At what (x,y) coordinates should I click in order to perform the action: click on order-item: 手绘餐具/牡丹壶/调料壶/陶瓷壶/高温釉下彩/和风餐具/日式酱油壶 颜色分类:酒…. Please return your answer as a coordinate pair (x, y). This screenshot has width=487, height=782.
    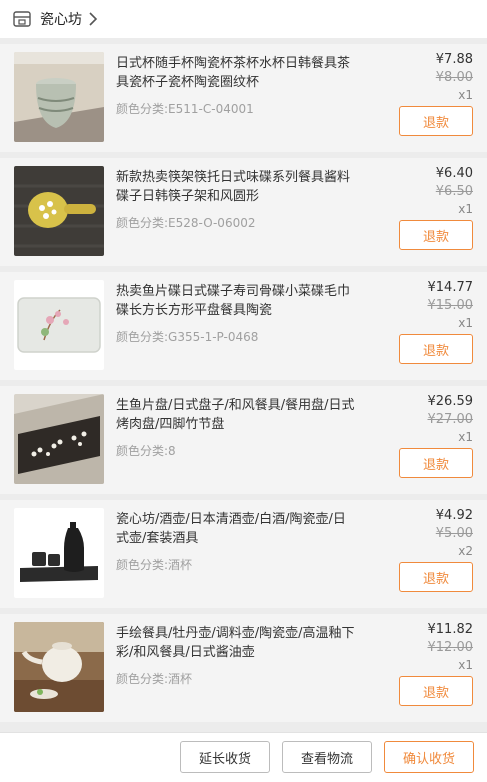
    Looking at the image, I should click on (243, 668).